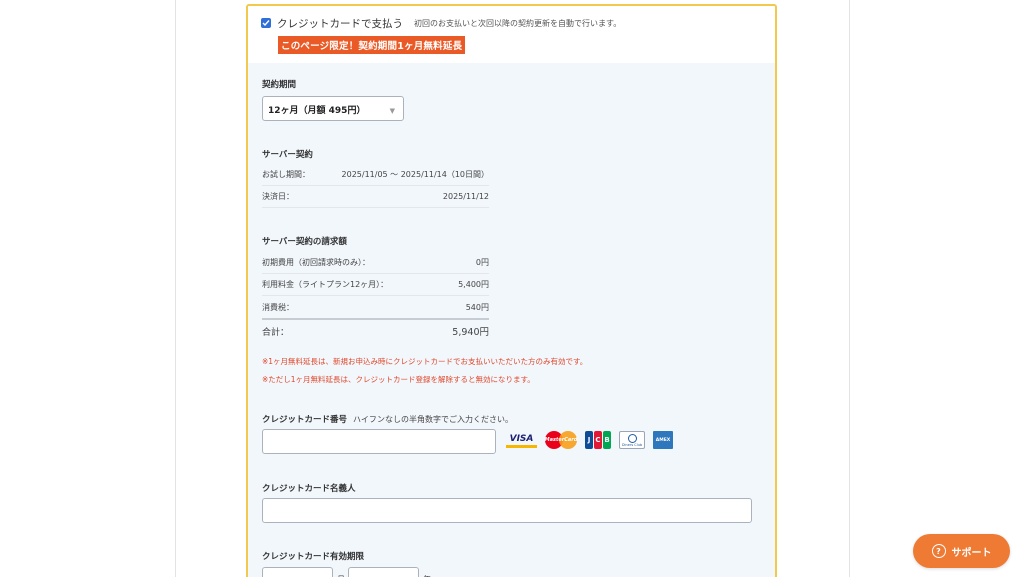 This screenshot has height=577, width=1024. Describe the element at coordinates (279, 85) in the screenshot. I see `contract-period-label: 契約期間` at that location.